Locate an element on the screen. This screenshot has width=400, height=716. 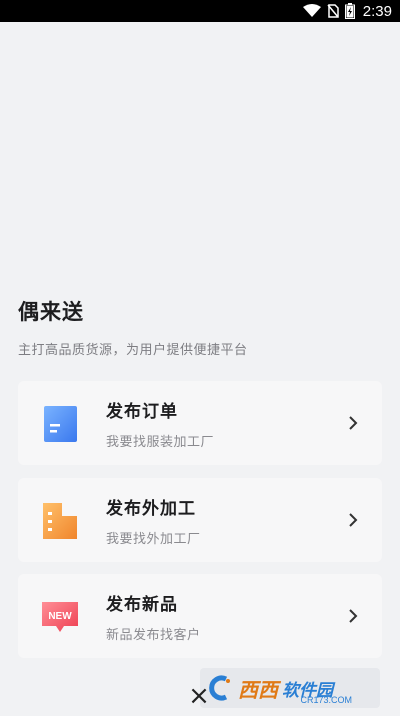
document-icon is located at coordinates (60, 423).